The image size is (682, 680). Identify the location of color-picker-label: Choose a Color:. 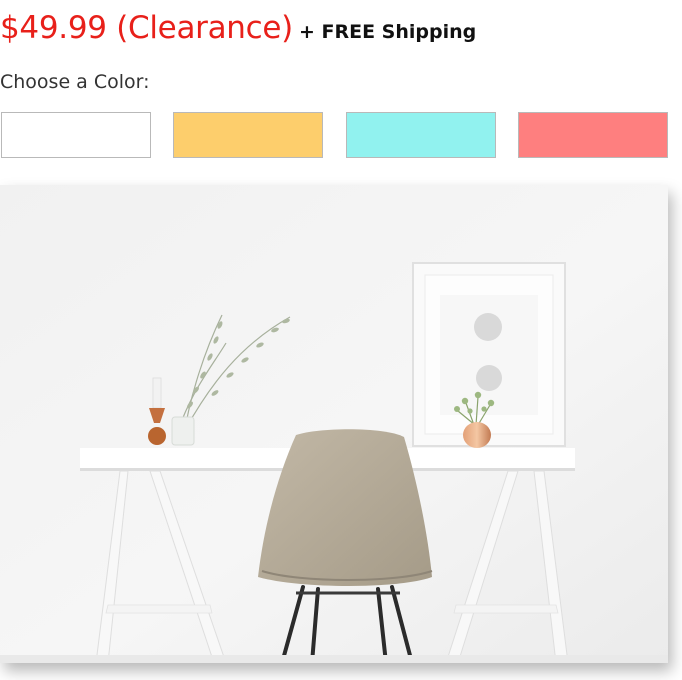
(75, 82).